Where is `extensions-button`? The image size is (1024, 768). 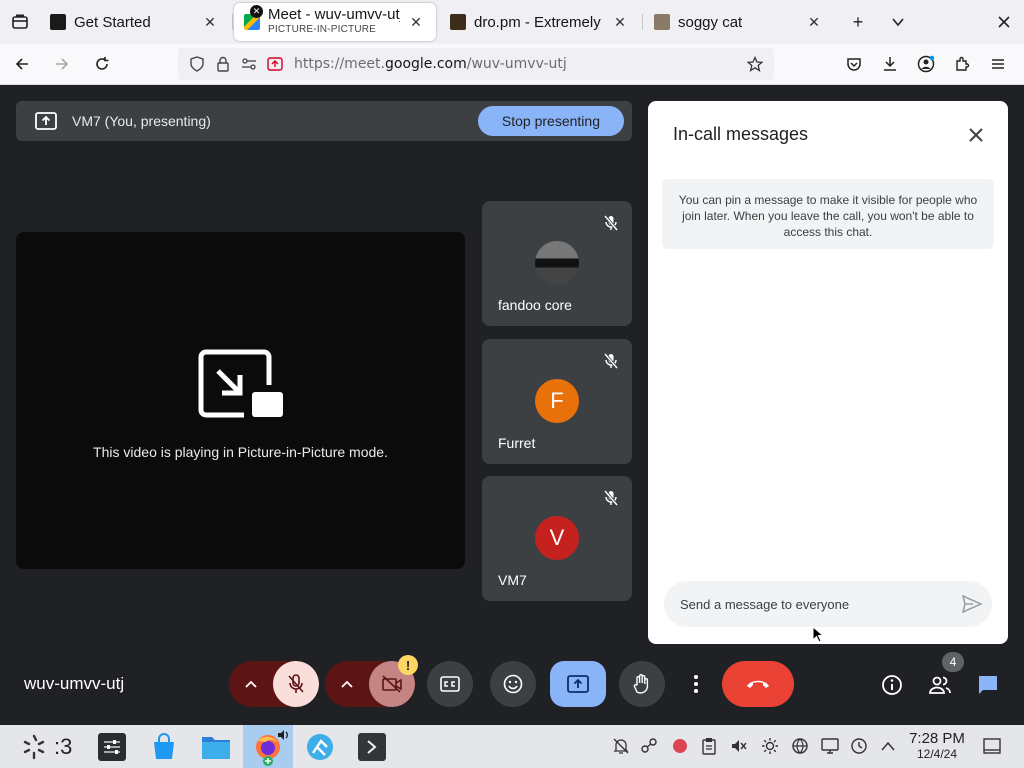 extensions-button is located at coordinates (962, 64).